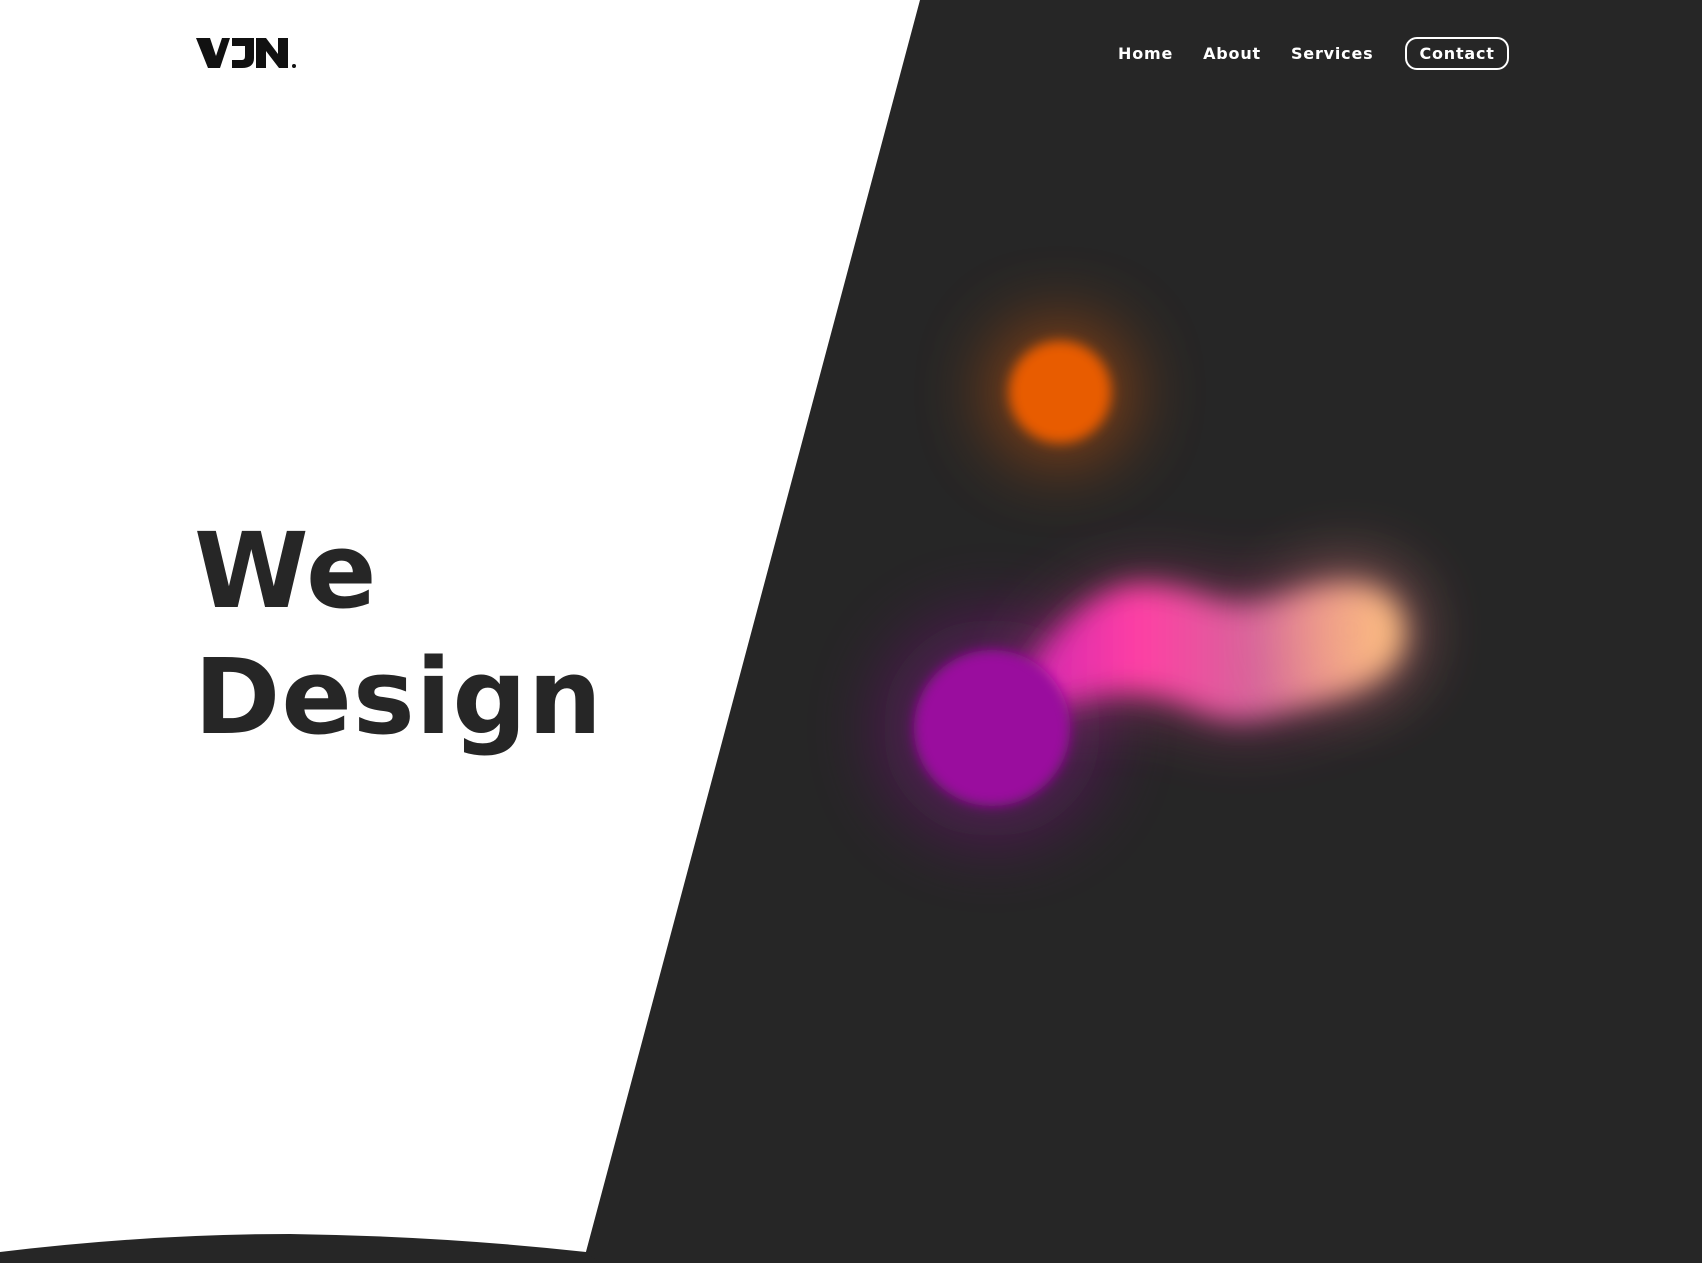 The image size is (1702, 1263). What do you see at coordinates (398, 697) in the screenshot?
I see `hero-line-2: Design` at bounding box center [398, 697].